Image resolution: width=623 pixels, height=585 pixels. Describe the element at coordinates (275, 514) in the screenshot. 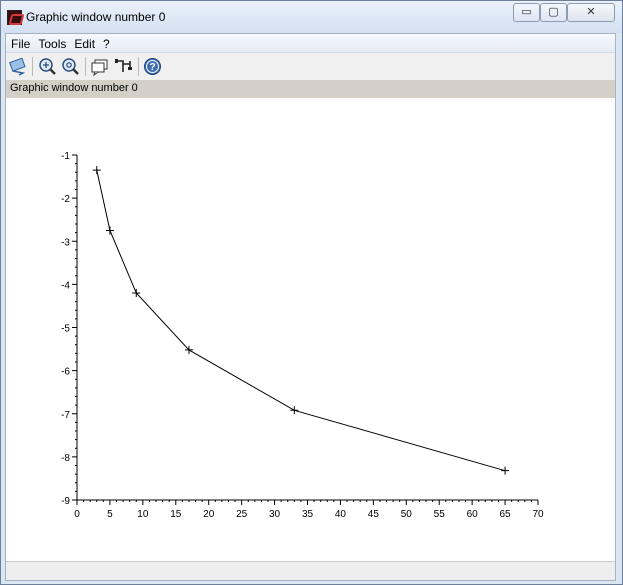

I see `x-tick-label: 30` at that location.